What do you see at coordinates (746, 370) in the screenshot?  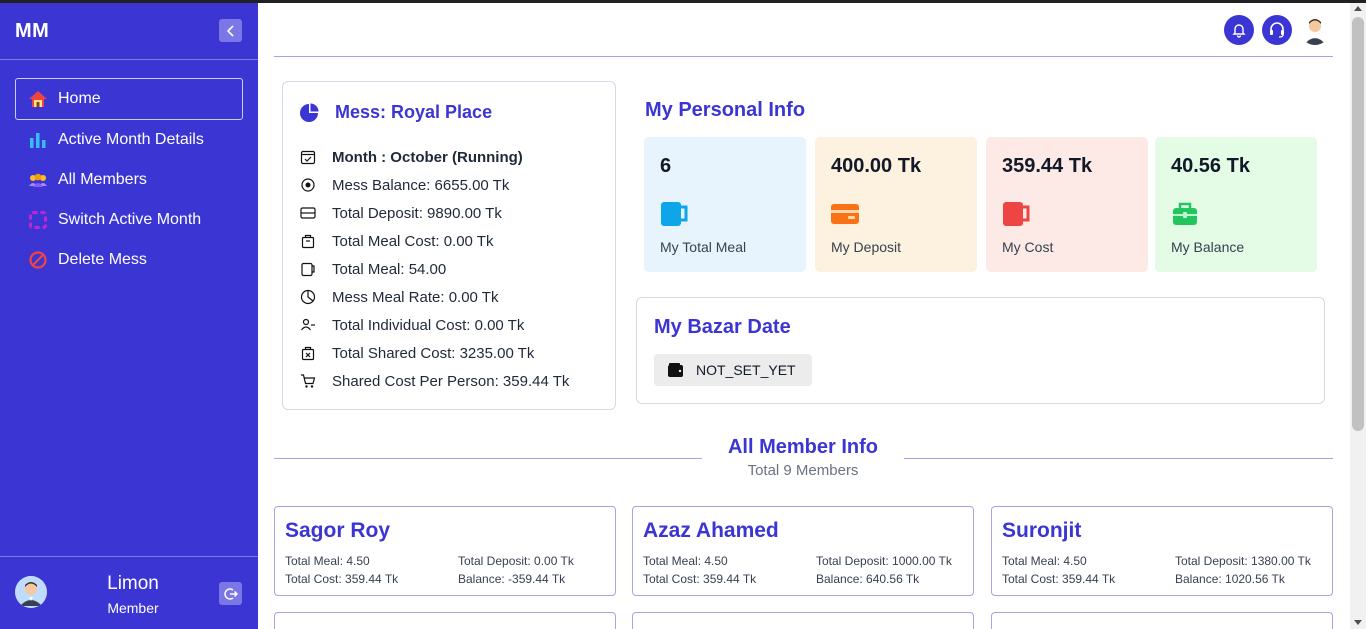 I see `bazar-date-value: NOT_SET_YET` at bounding box center [746, 370].